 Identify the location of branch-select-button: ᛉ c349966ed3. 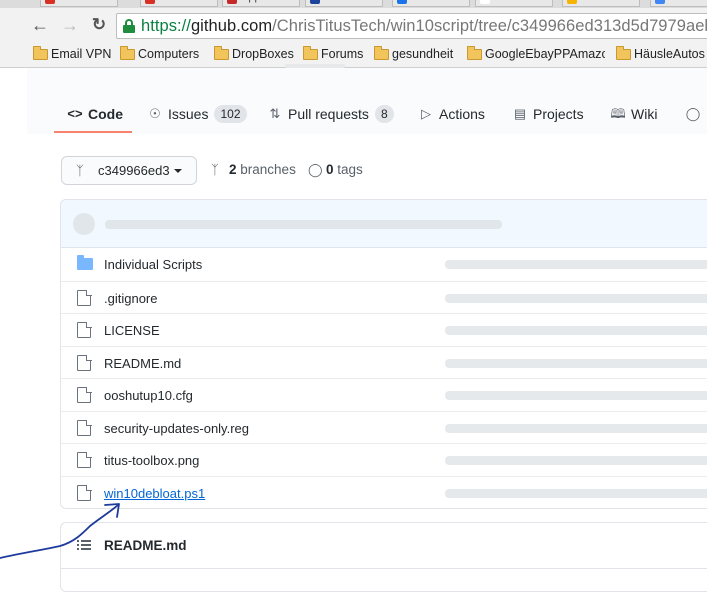
(129, 170).